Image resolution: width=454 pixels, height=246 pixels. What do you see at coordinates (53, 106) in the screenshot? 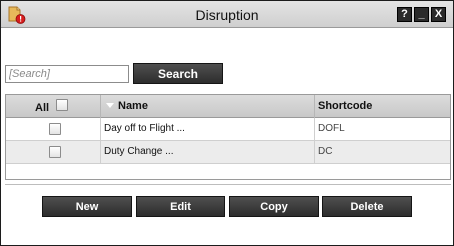
I see `header-all: All` at bounding box center [53, 106].